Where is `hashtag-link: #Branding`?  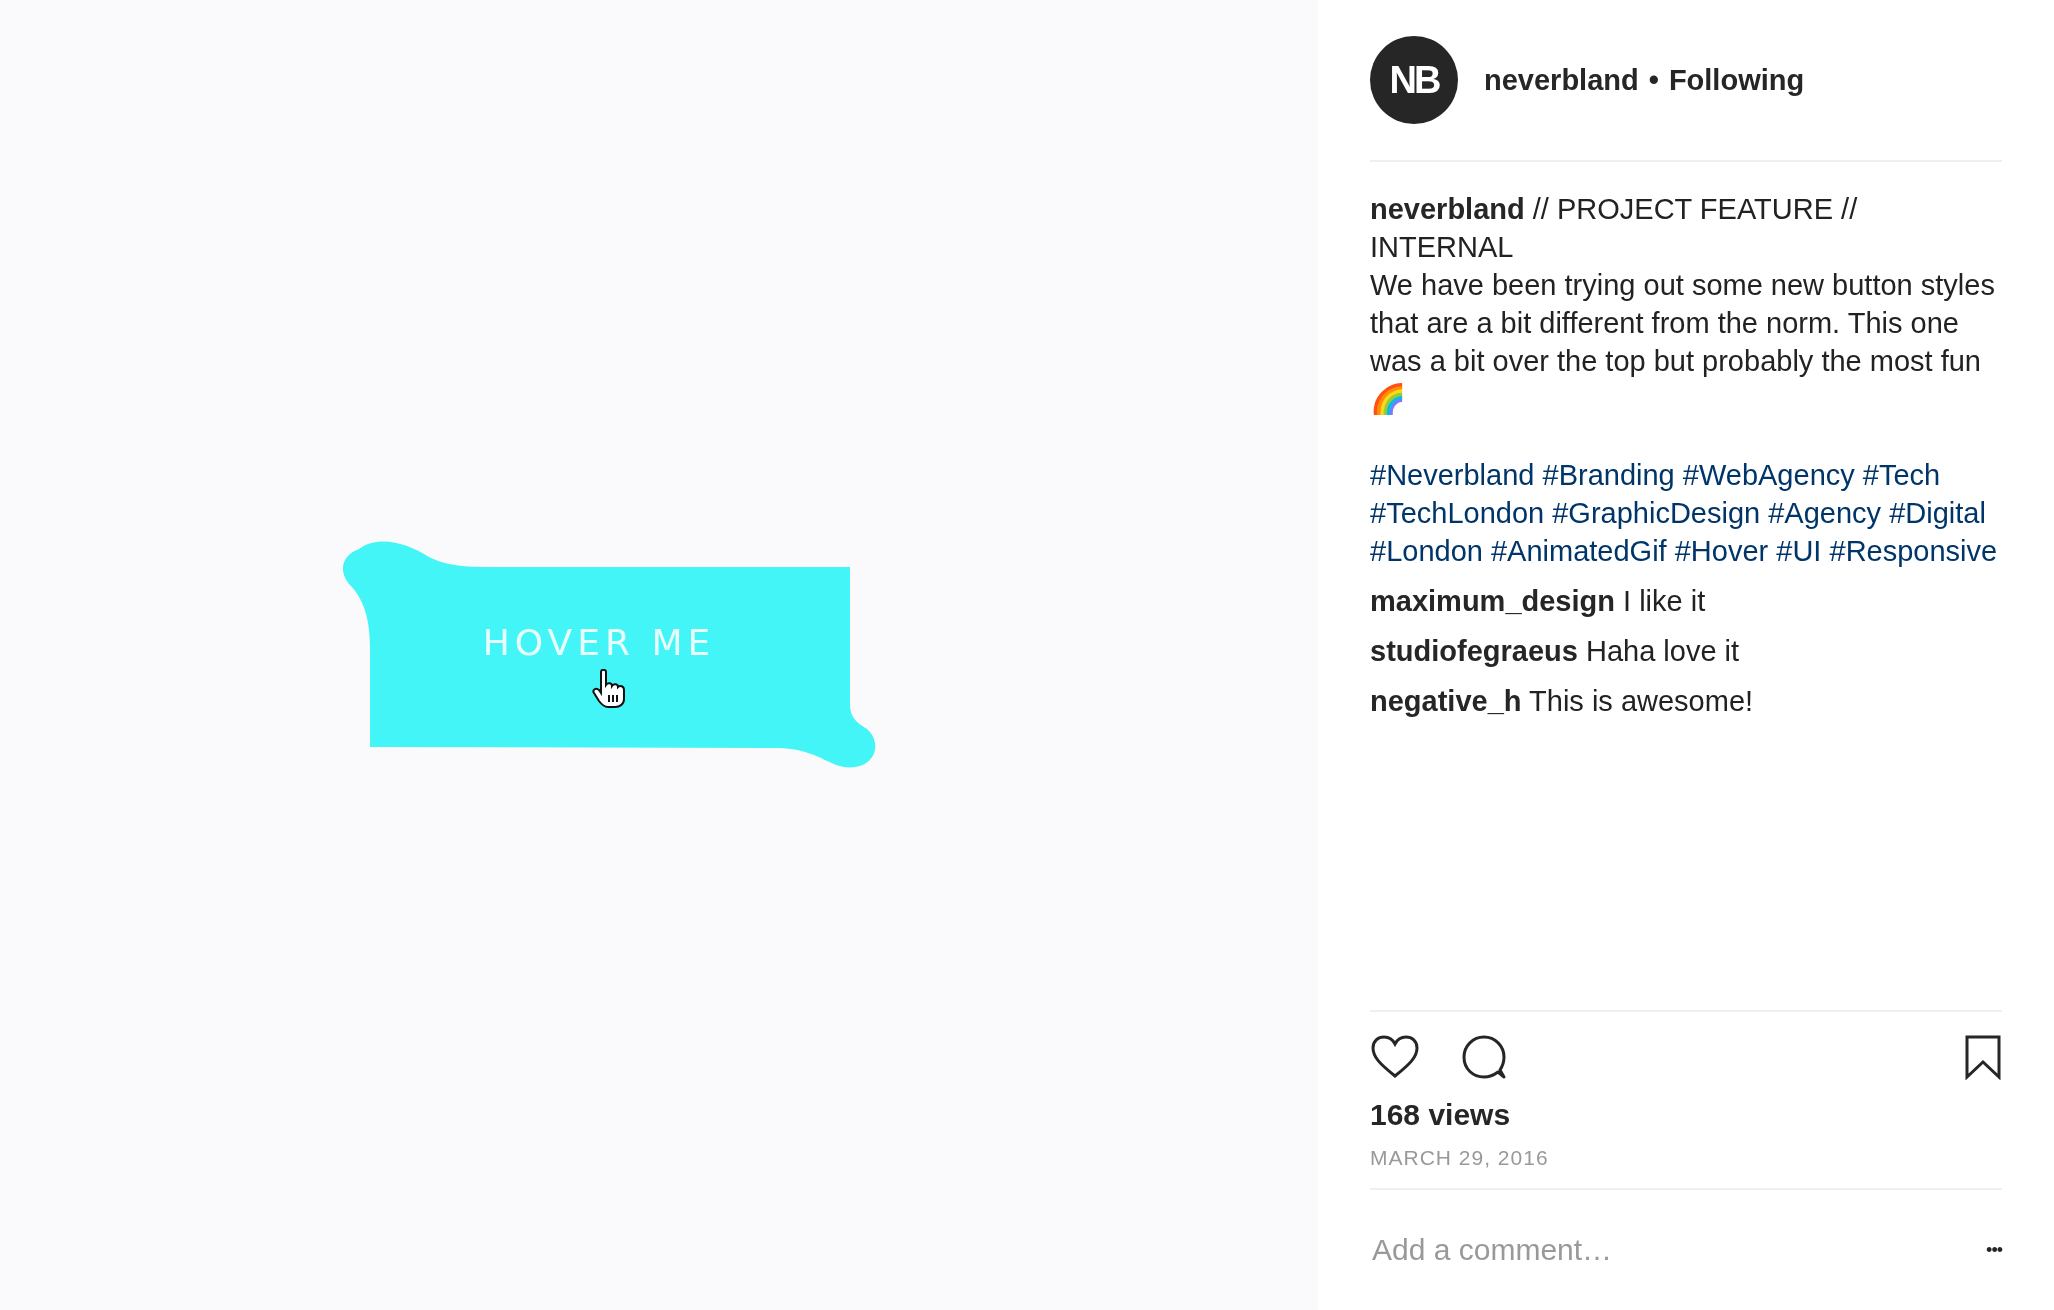 hashtag-link: #Branding is located at coordinates (1608, 475).